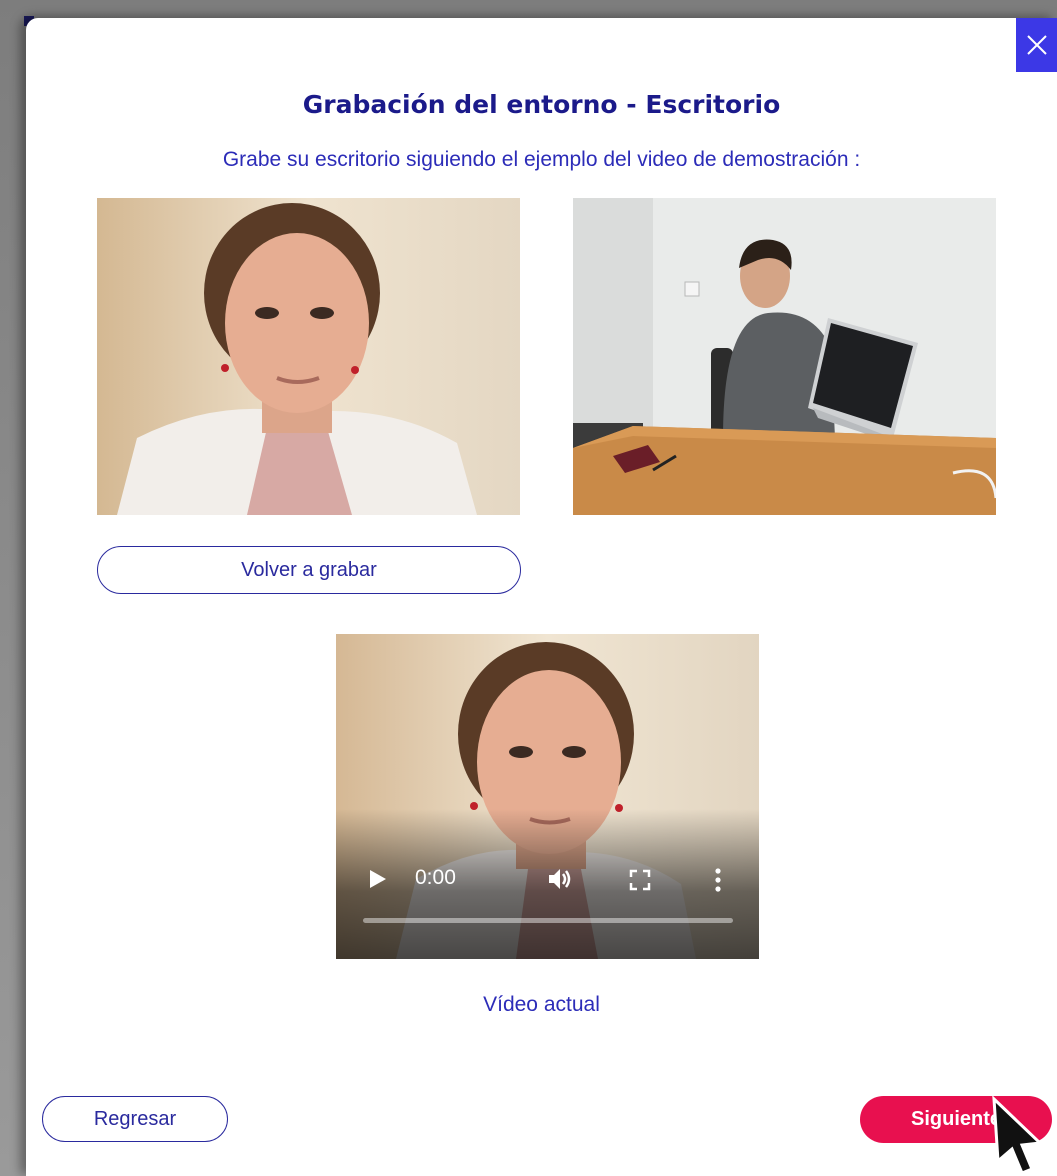 The image size is (1057, 1176). I want to click on rerecord-button: Volver a grabar, so click(309, 570).